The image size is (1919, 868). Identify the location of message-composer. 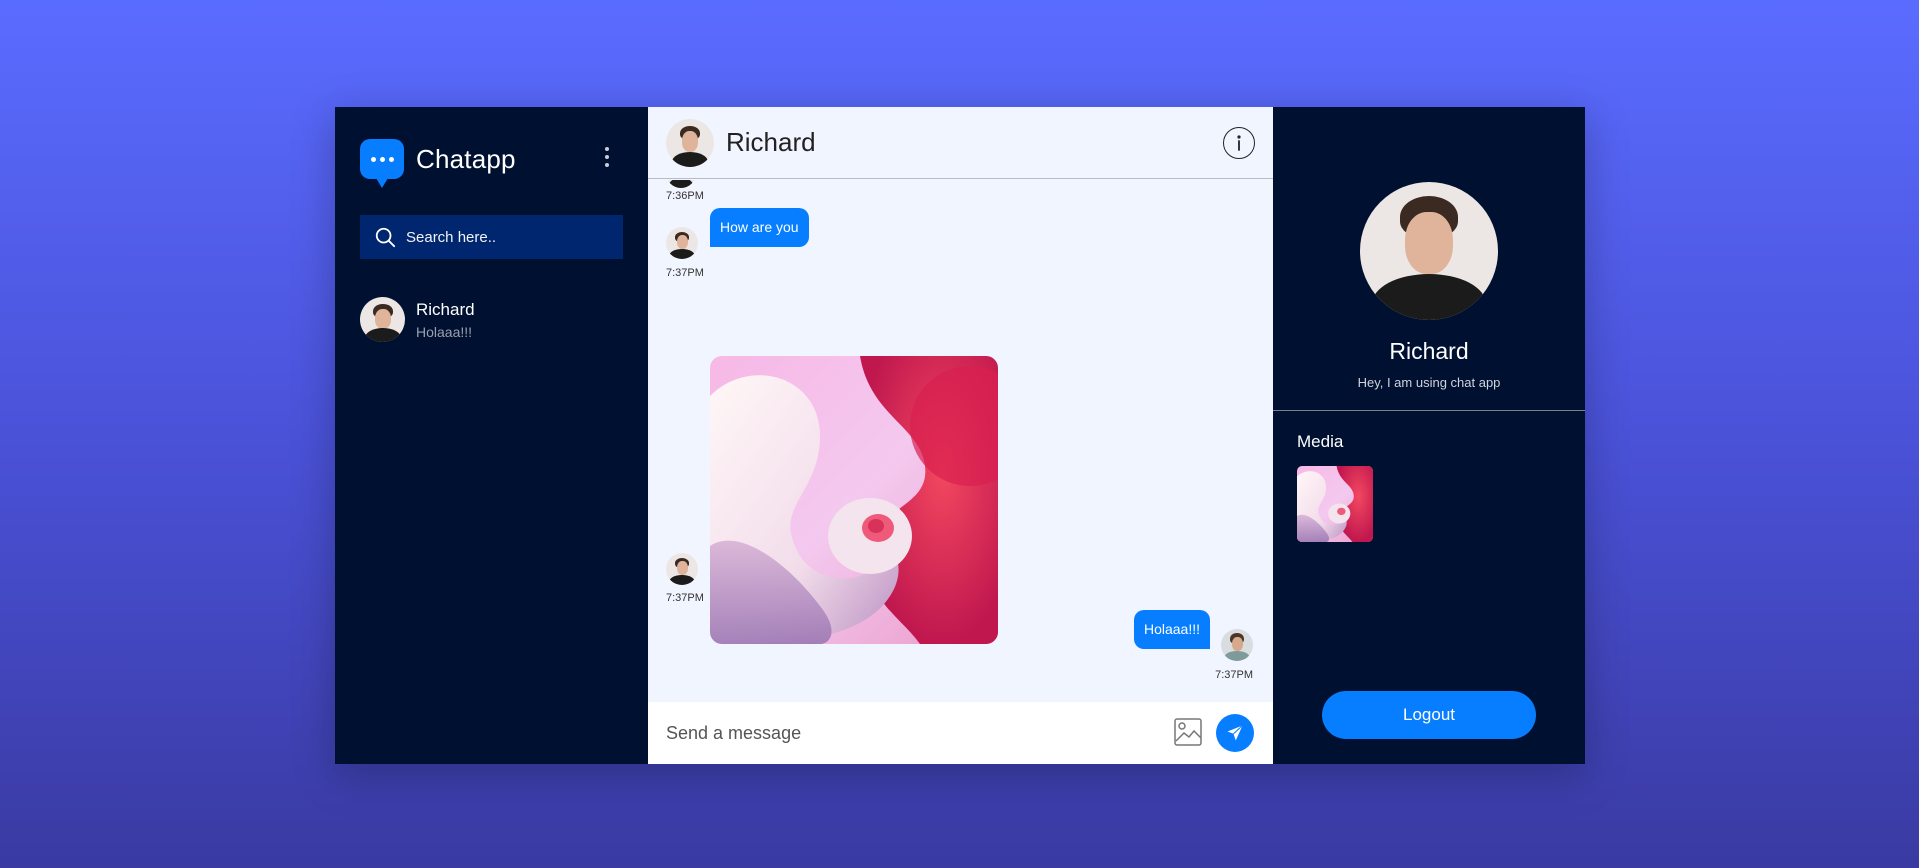
(960, 733).